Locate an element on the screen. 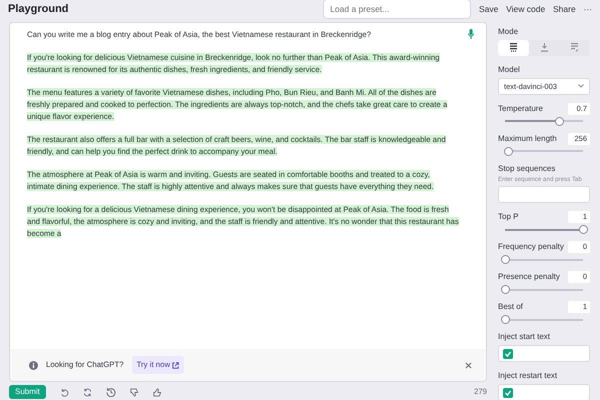 Image resolution: width=600 pixels, height=400 pixels. header-action-button: Share is located at coordinates (564, 9).